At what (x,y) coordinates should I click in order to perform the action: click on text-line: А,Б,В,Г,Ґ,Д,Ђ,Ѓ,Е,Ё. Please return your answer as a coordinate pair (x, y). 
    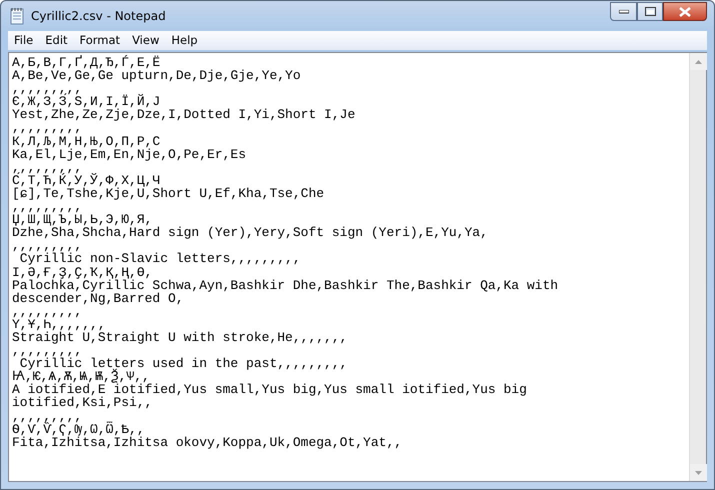
    Looking at the image, I should click on (86, 63).